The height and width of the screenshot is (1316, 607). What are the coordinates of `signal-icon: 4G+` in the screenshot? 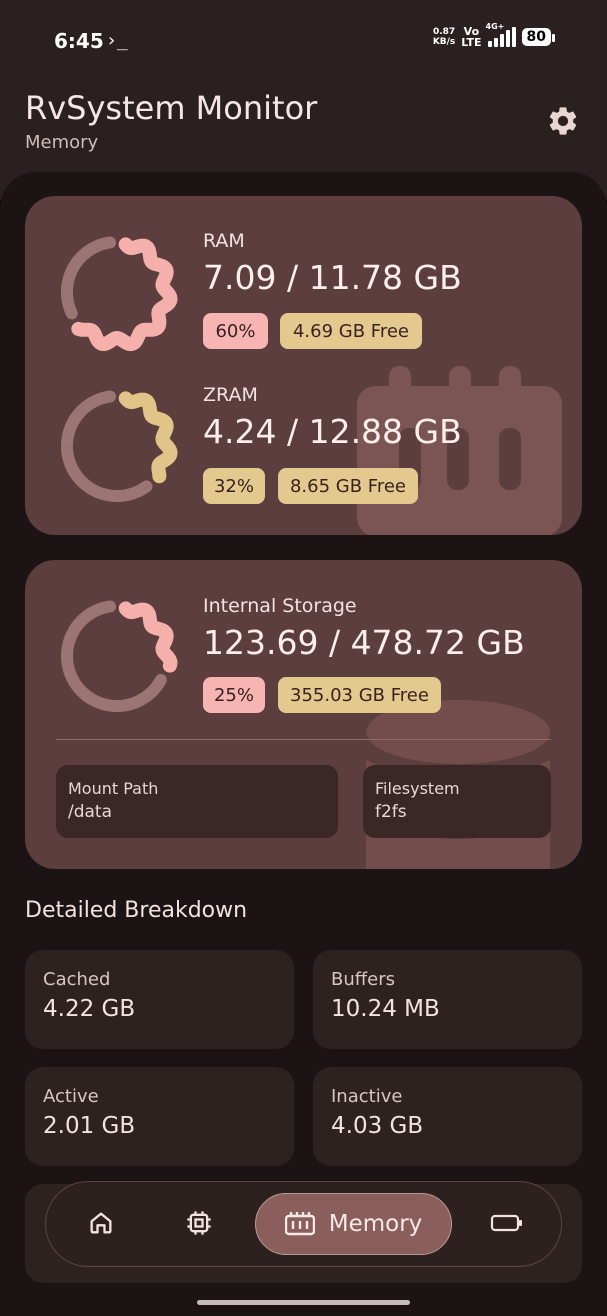 It's located at (501, 34).